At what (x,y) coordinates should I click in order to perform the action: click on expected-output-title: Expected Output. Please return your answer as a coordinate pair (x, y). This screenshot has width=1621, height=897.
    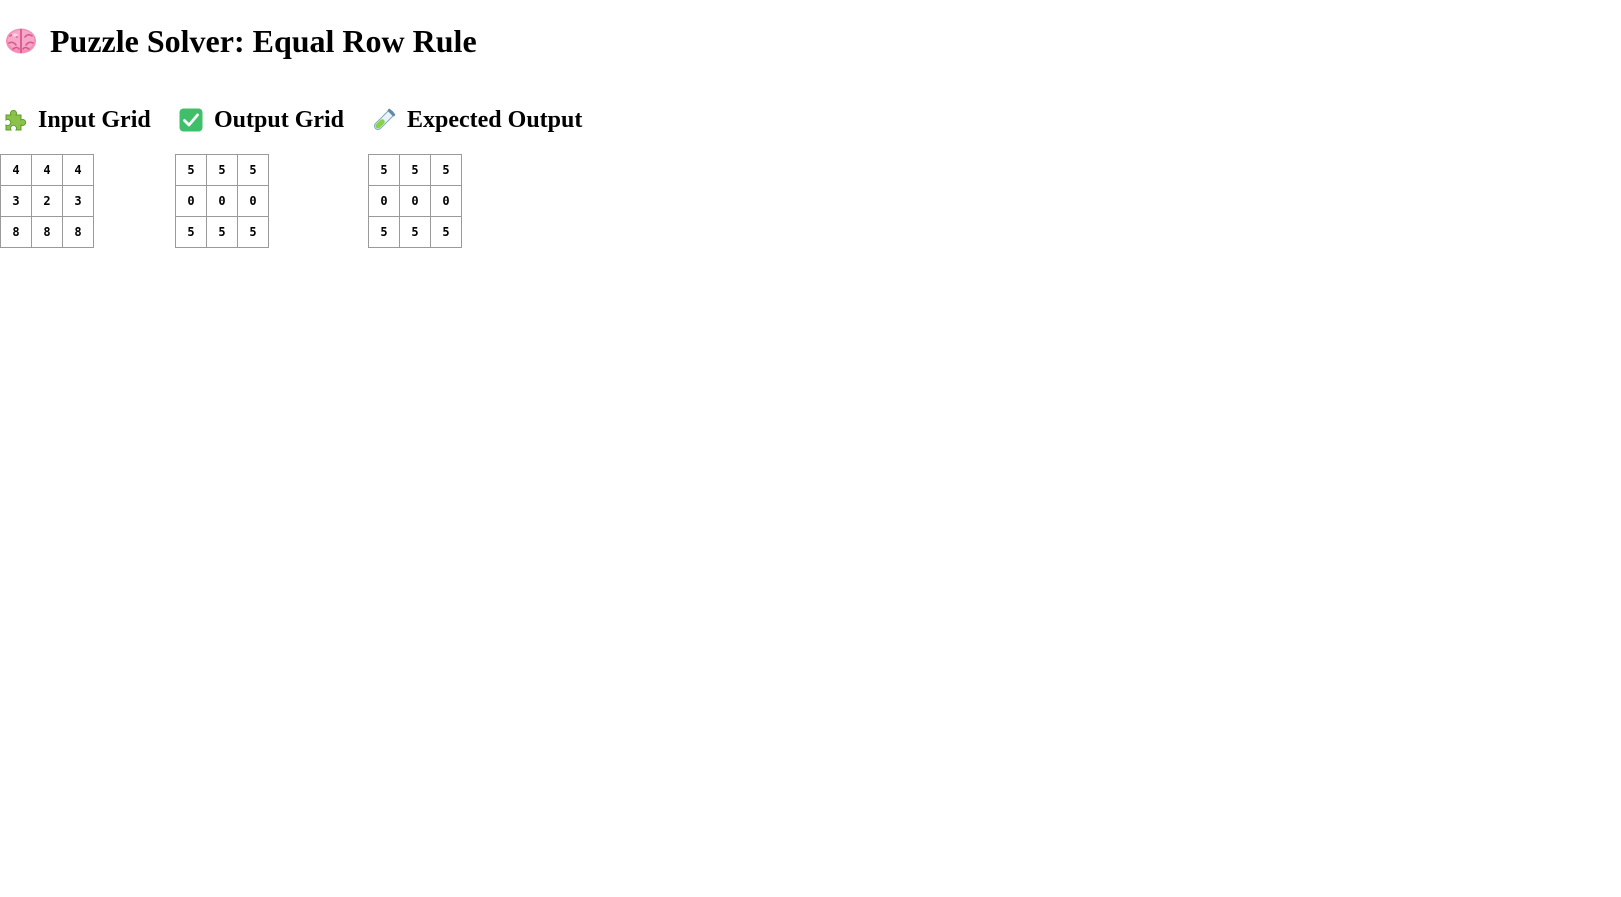
    Looking at the image, I should click on (495, 120).